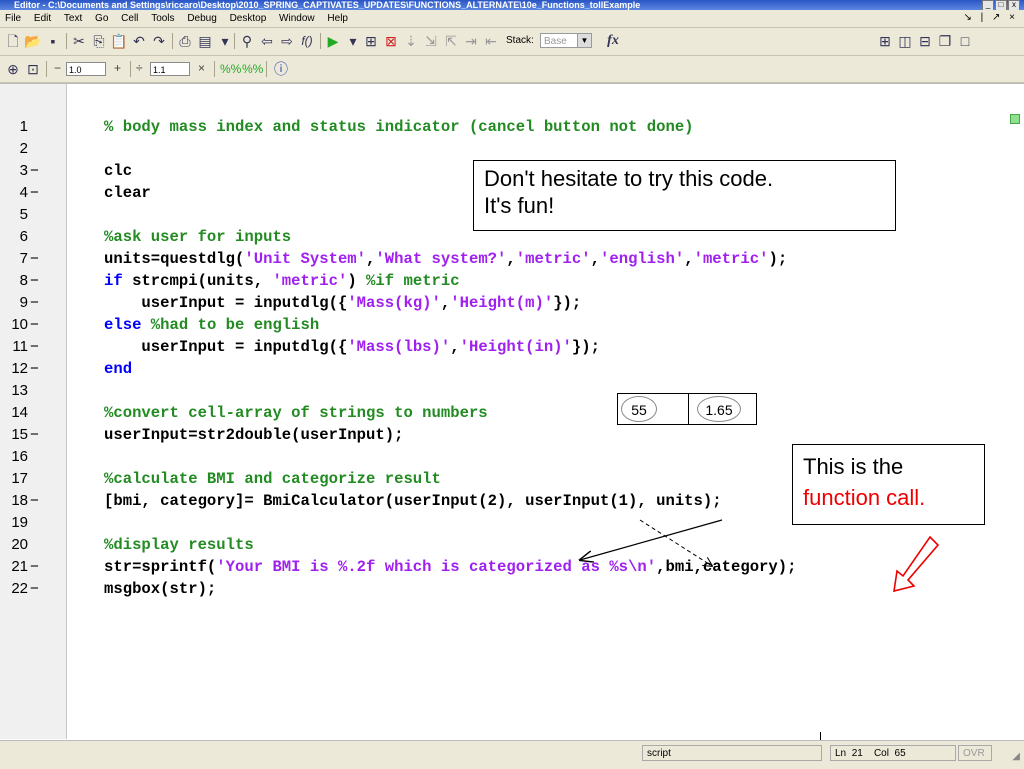 This screenshot has height=769, width=1024. I want to click on cut-icon: ✂, so click(79, 41).